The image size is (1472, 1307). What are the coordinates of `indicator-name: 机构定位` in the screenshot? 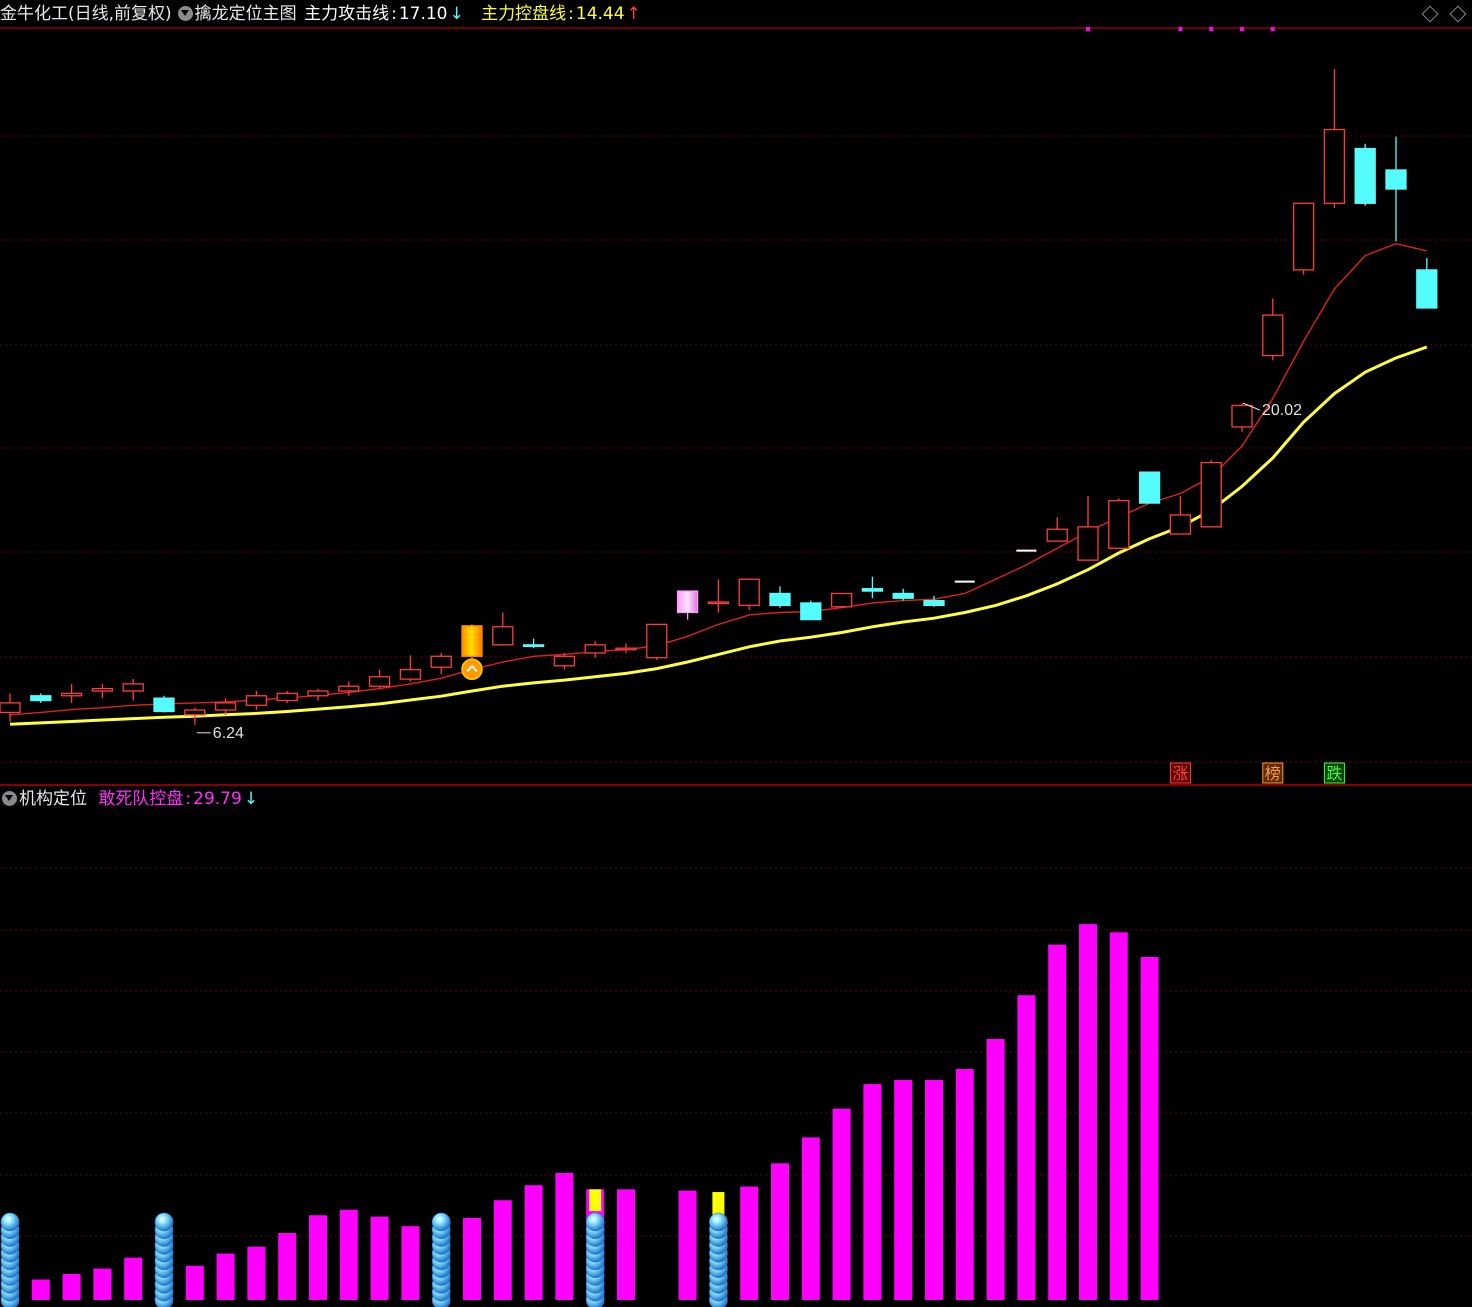 It's located at (53, 799).